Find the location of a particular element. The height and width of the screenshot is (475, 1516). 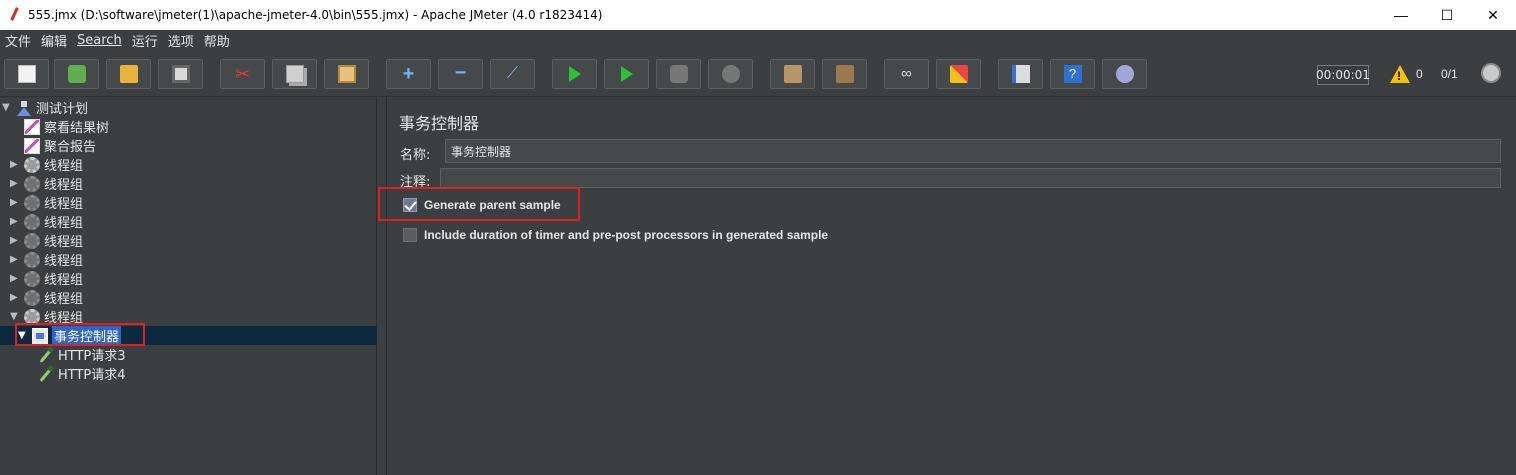

minimize-button: — is located at coordinates (1401, 15).